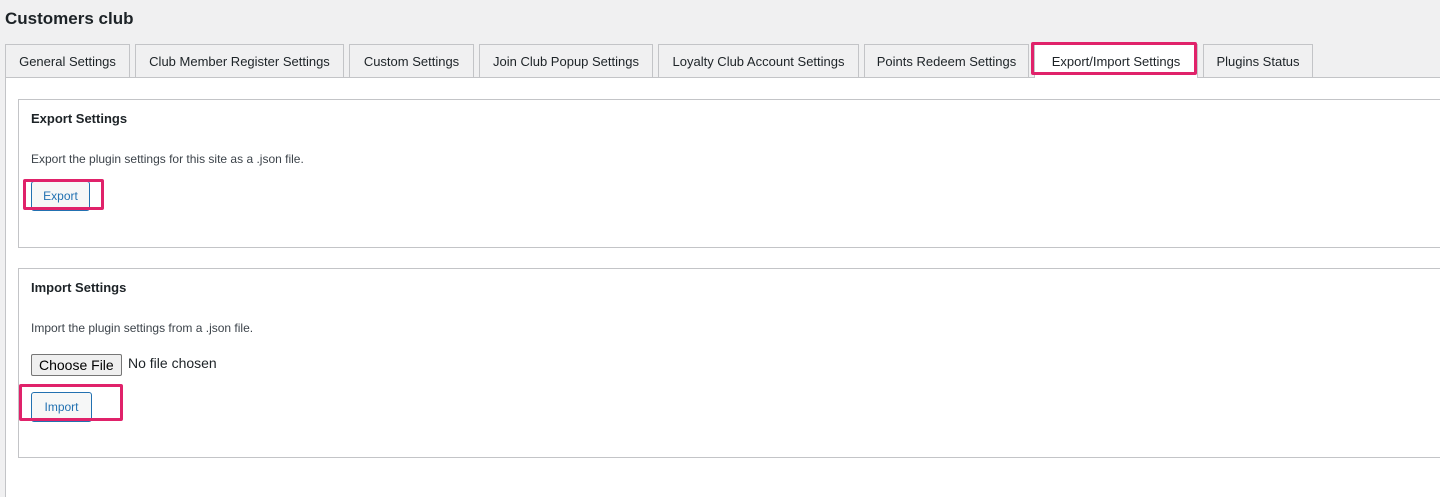 The width and height of the screenshot is (1440, 497). Describe the element at coordinates (411, 60) in the screenshot. I see `tab-custom-settings: Custom Settings` at that location.